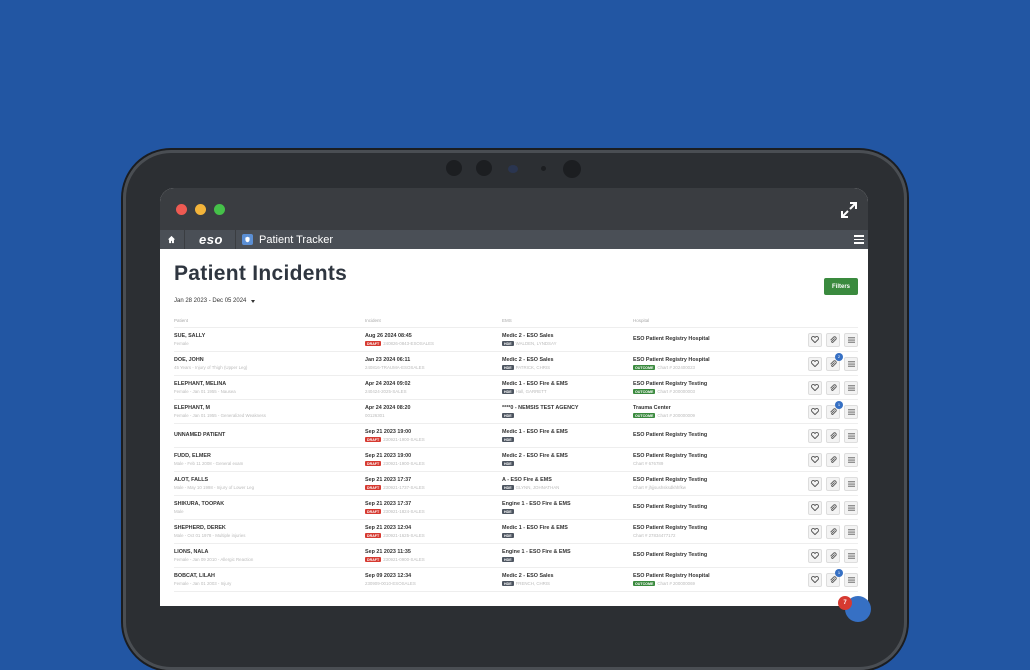 This screenshot has height=670, width=1030. I want to click on patient-details: Female - Jan 01 2003 - Injury, so click(203, 583).